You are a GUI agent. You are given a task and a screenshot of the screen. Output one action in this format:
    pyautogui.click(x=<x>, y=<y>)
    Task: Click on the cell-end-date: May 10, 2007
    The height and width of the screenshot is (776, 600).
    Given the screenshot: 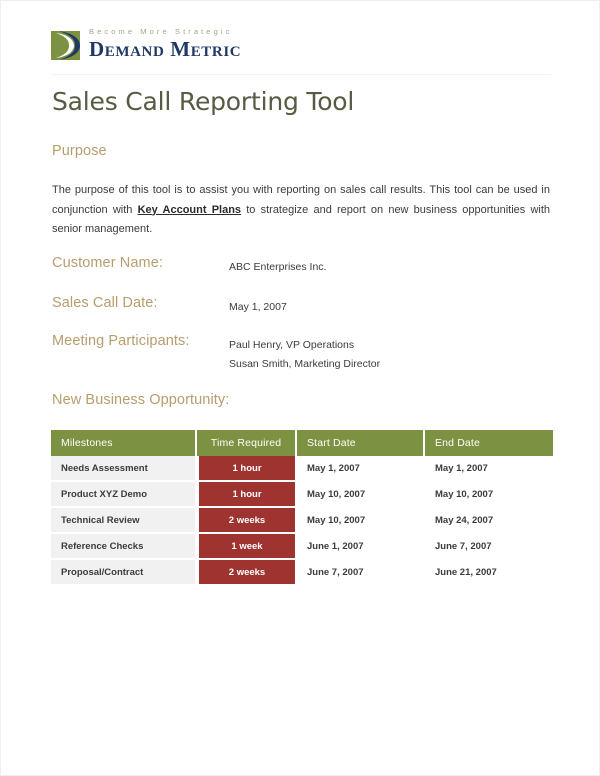 What is the action you would take?
    pyautogui.click(x=489, y=495)
    